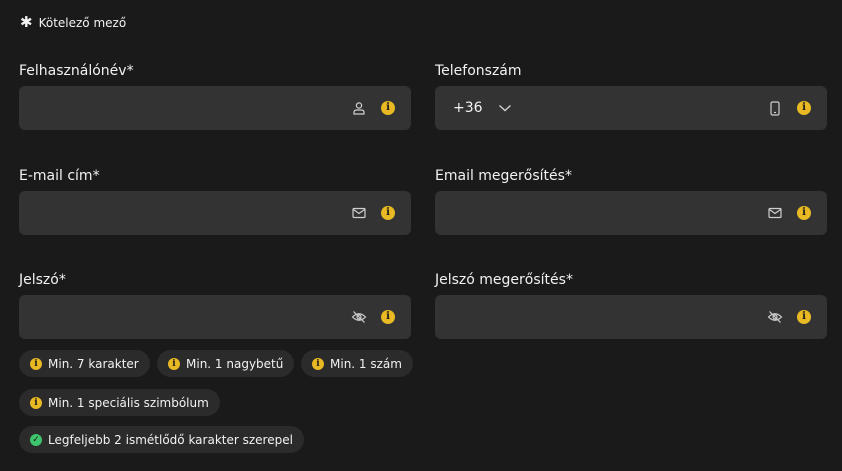  I want to click on username-input, so click(185, 108).